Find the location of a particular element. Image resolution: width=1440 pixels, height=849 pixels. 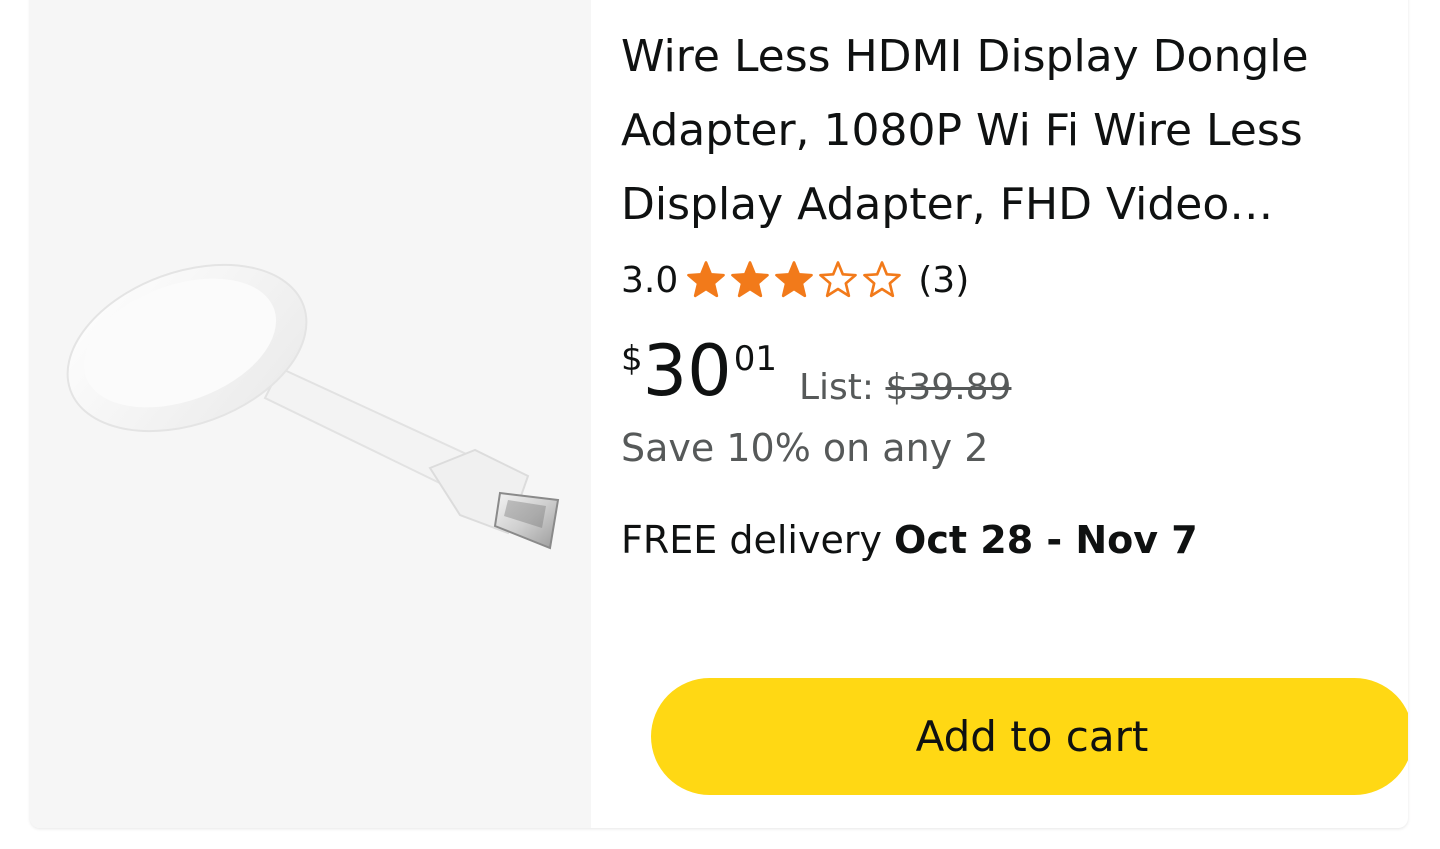

price-whole: 30 is located at coordinates (687, 371).